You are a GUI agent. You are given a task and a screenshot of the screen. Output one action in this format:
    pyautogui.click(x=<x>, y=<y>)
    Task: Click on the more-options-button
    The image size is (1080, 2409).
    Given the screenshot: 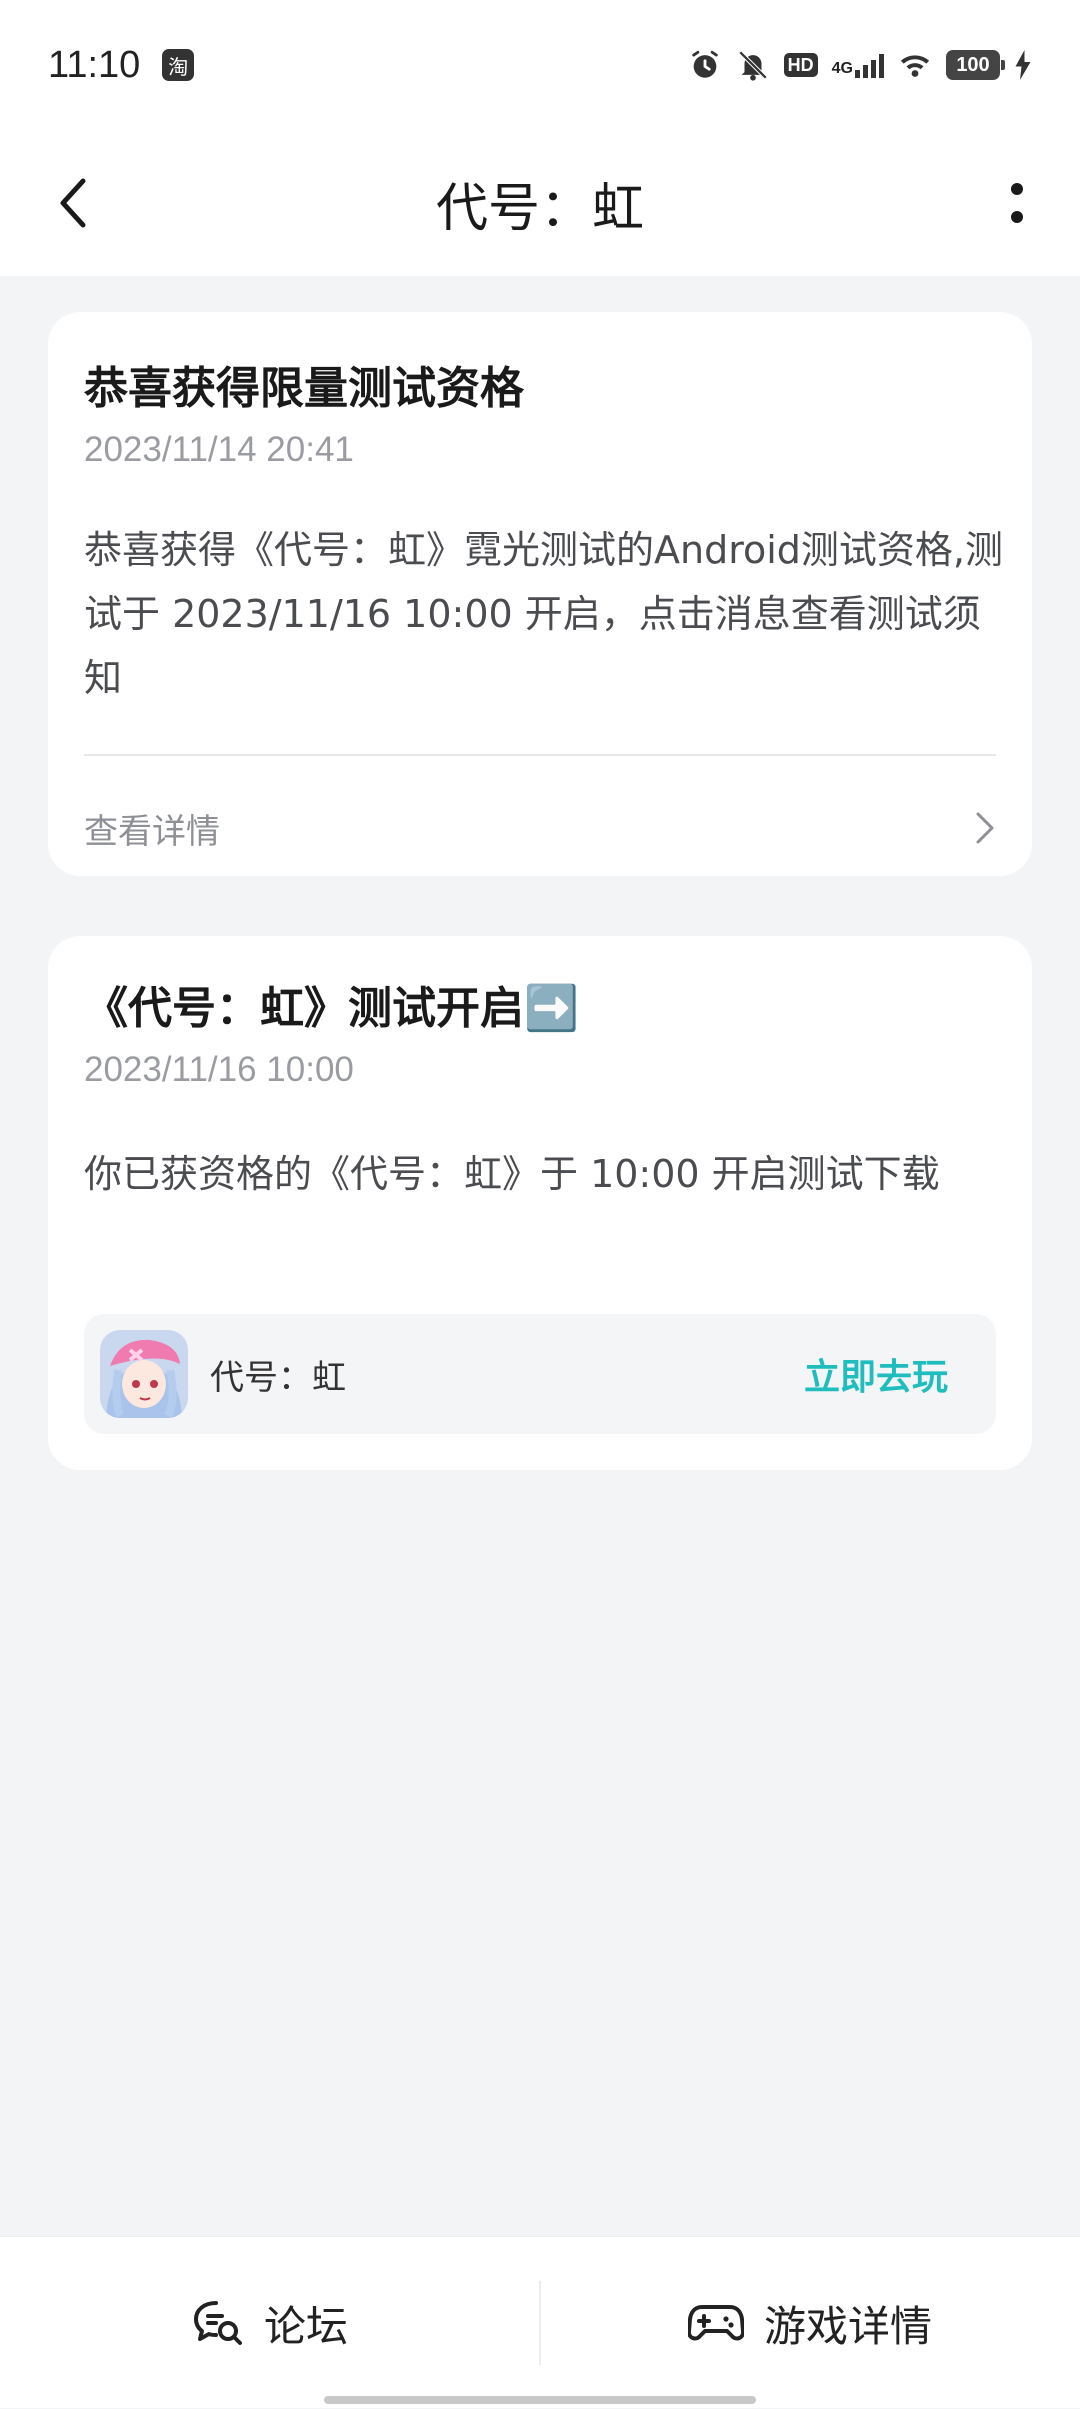 What is the action you would take?
    pyautogui.click(x=1017, y=203)
    